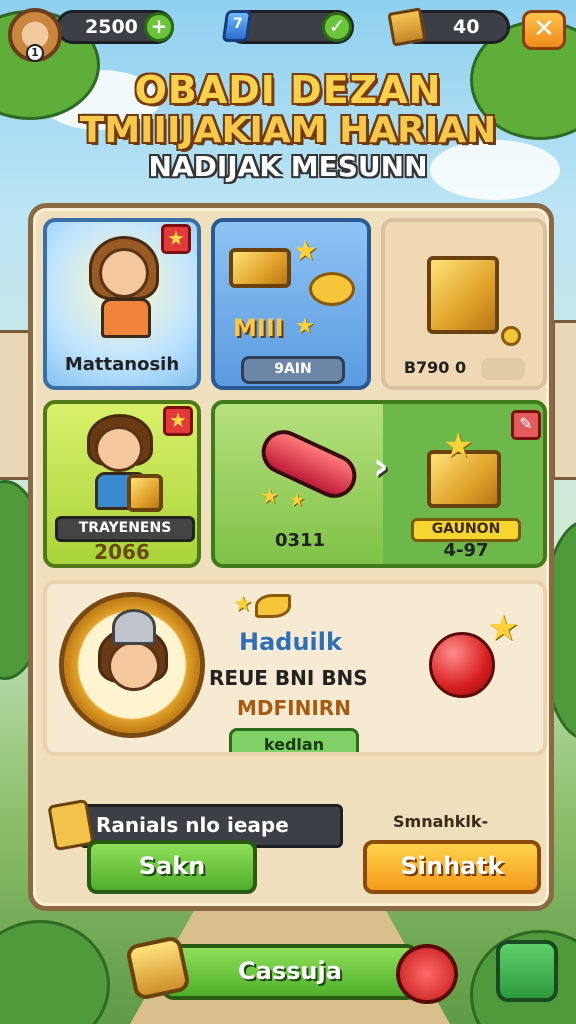 The height and width of the screenshot is (1024, 576). What do you see at coordinates (158, 968) in the screenshot?
I see `gold-box-icon` at bounding box center [158, 968].